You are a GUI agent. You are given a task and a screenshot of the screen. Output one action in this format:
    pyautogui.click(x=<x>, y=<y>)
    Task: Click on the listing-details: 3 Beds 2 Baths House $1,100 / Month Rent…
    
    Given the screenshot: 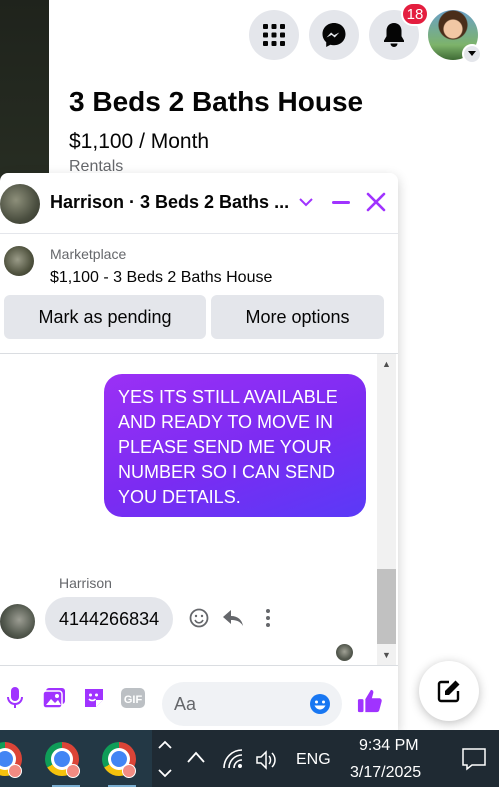 What is the action you would take?
    pyautogui.click(x=224, y=127)
    